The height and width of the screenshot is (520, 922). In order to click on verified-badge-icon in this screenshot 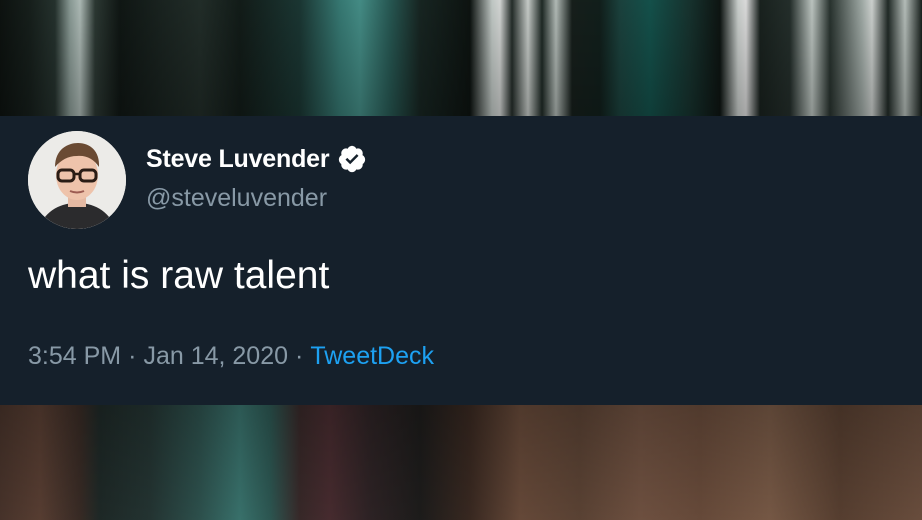, I will do `click(352, 159)`.